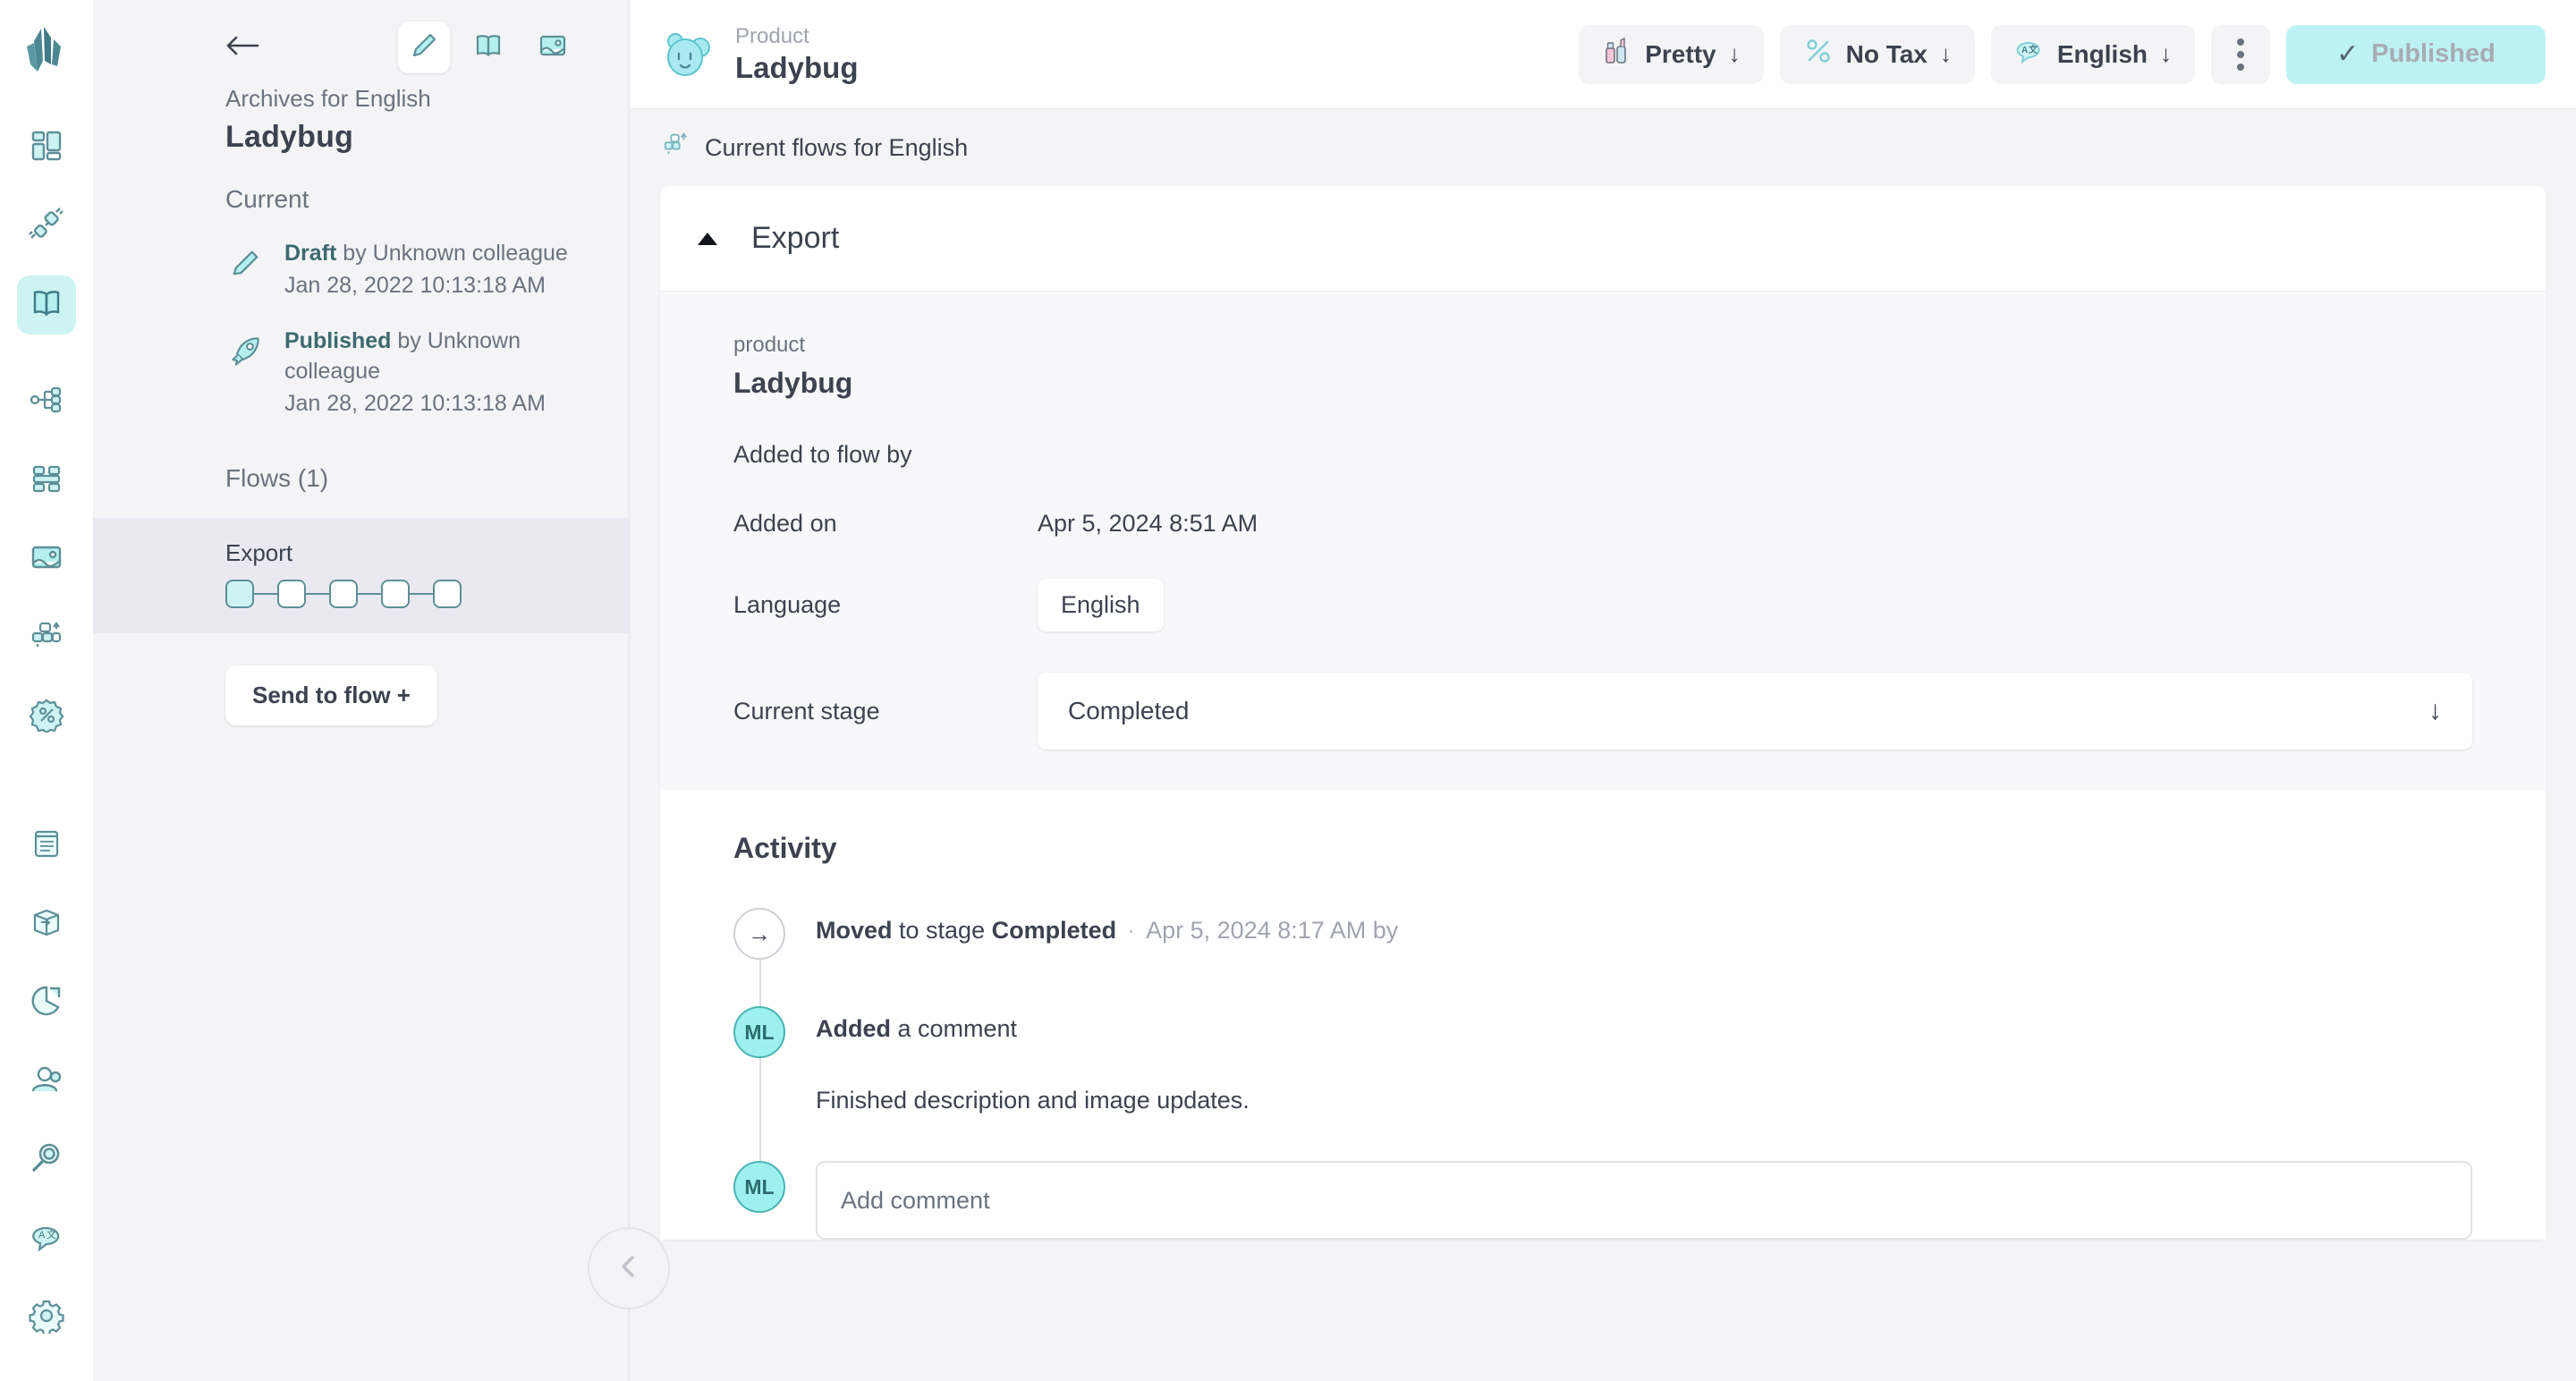  Describe the element at coordinates (289, 137) in the screenshot. I see `page-title: Ladybug` at that location.